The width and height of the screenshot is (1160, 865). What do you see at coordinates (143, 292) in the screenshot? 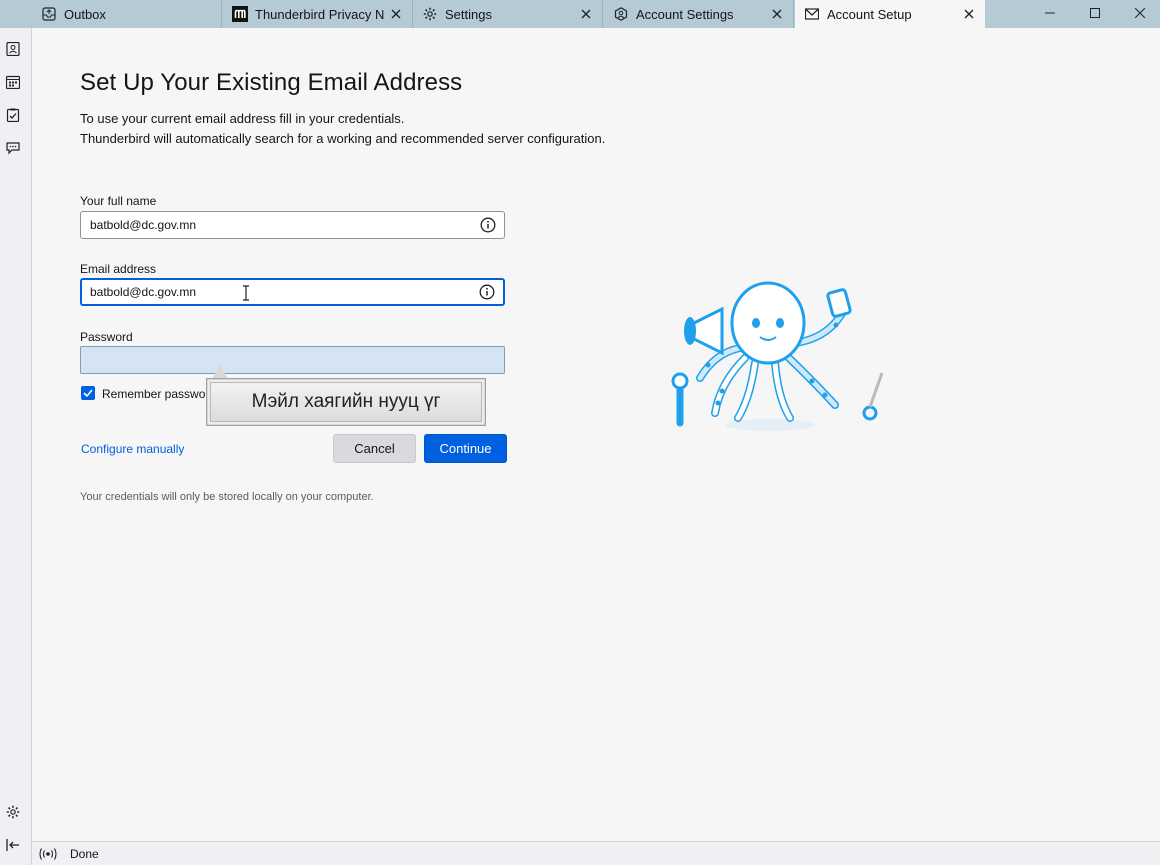
I see `email-value: batbold@dc.gov.mn` at bounding box center [143, 292].